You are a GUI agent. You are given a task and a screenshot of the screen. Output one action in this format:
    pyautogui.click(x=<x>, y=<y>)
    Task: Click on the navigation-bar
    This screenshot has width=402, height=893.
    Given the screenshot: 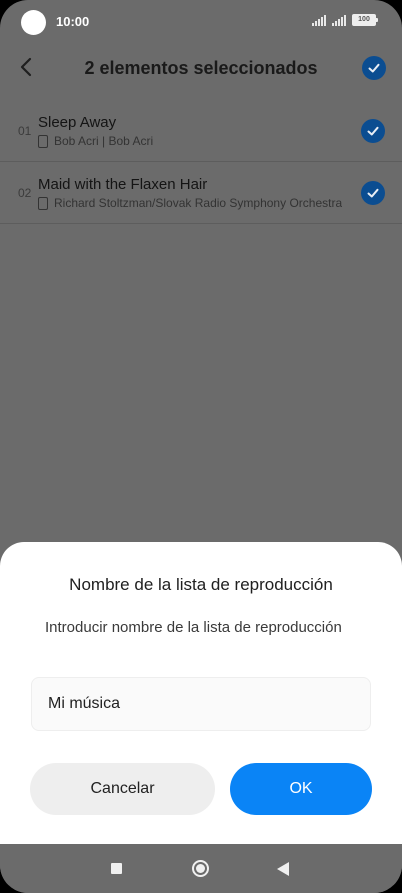 What is the action you would take?
    pyautogui.click(x=201, y=868)
    